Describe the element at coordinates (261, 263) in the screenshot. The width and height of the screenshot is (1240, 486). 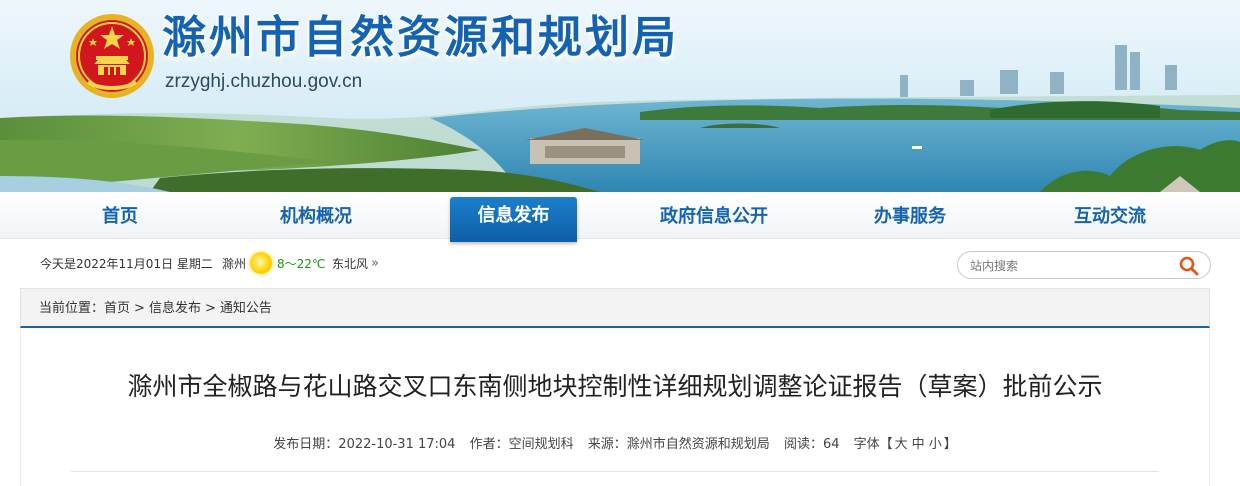
I see `sun-icon` at that location.